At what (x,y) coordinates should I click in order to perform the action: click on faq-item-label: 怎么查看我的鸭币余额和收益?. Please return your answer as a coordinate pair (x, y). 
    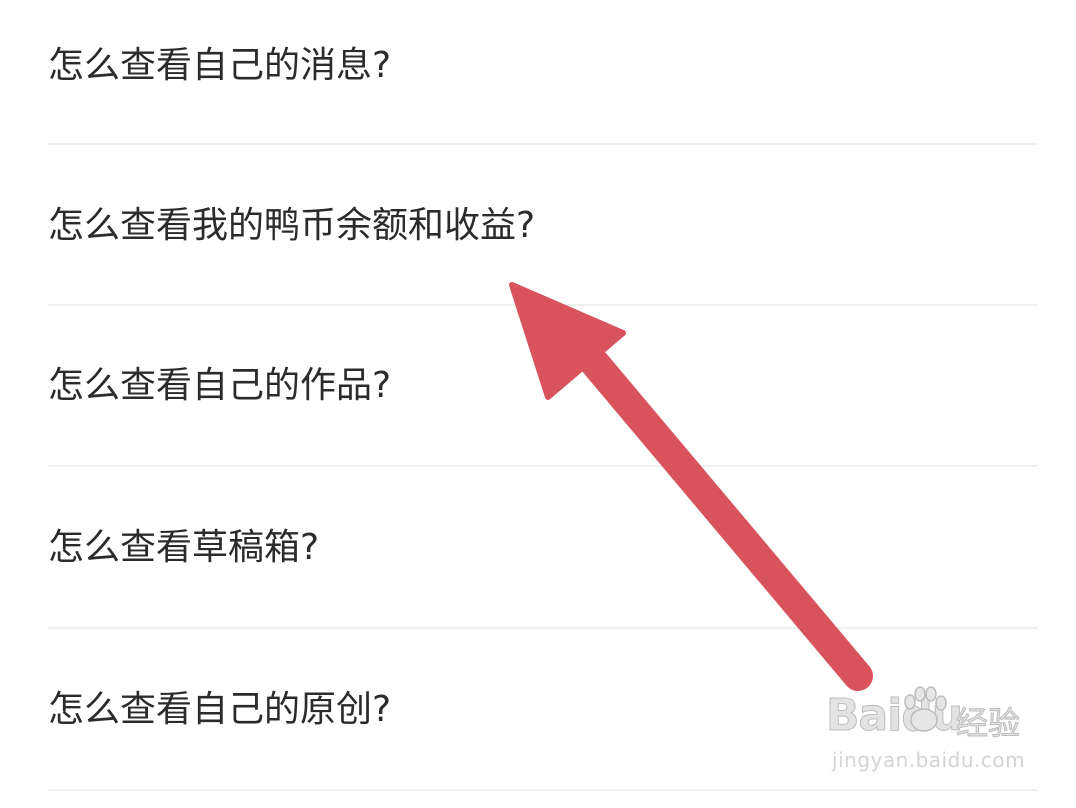
    Looking at the image, I should click on (292, 225).